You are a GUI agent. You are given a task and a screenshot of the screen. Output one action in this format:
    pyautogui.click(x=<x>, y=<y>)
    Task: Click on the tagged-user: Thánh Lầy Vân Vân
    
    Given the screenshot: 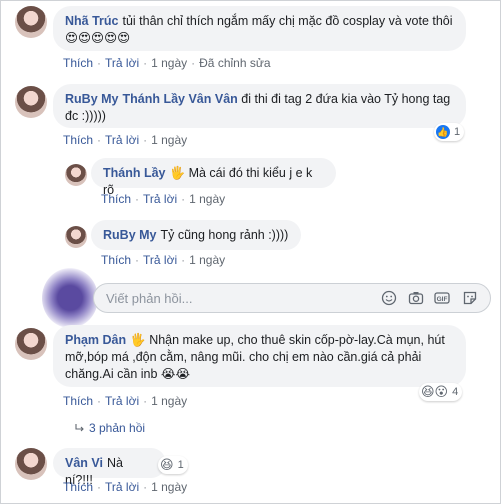 What is the action you would take?
    pyautogui.click(x=179, y=99)
    